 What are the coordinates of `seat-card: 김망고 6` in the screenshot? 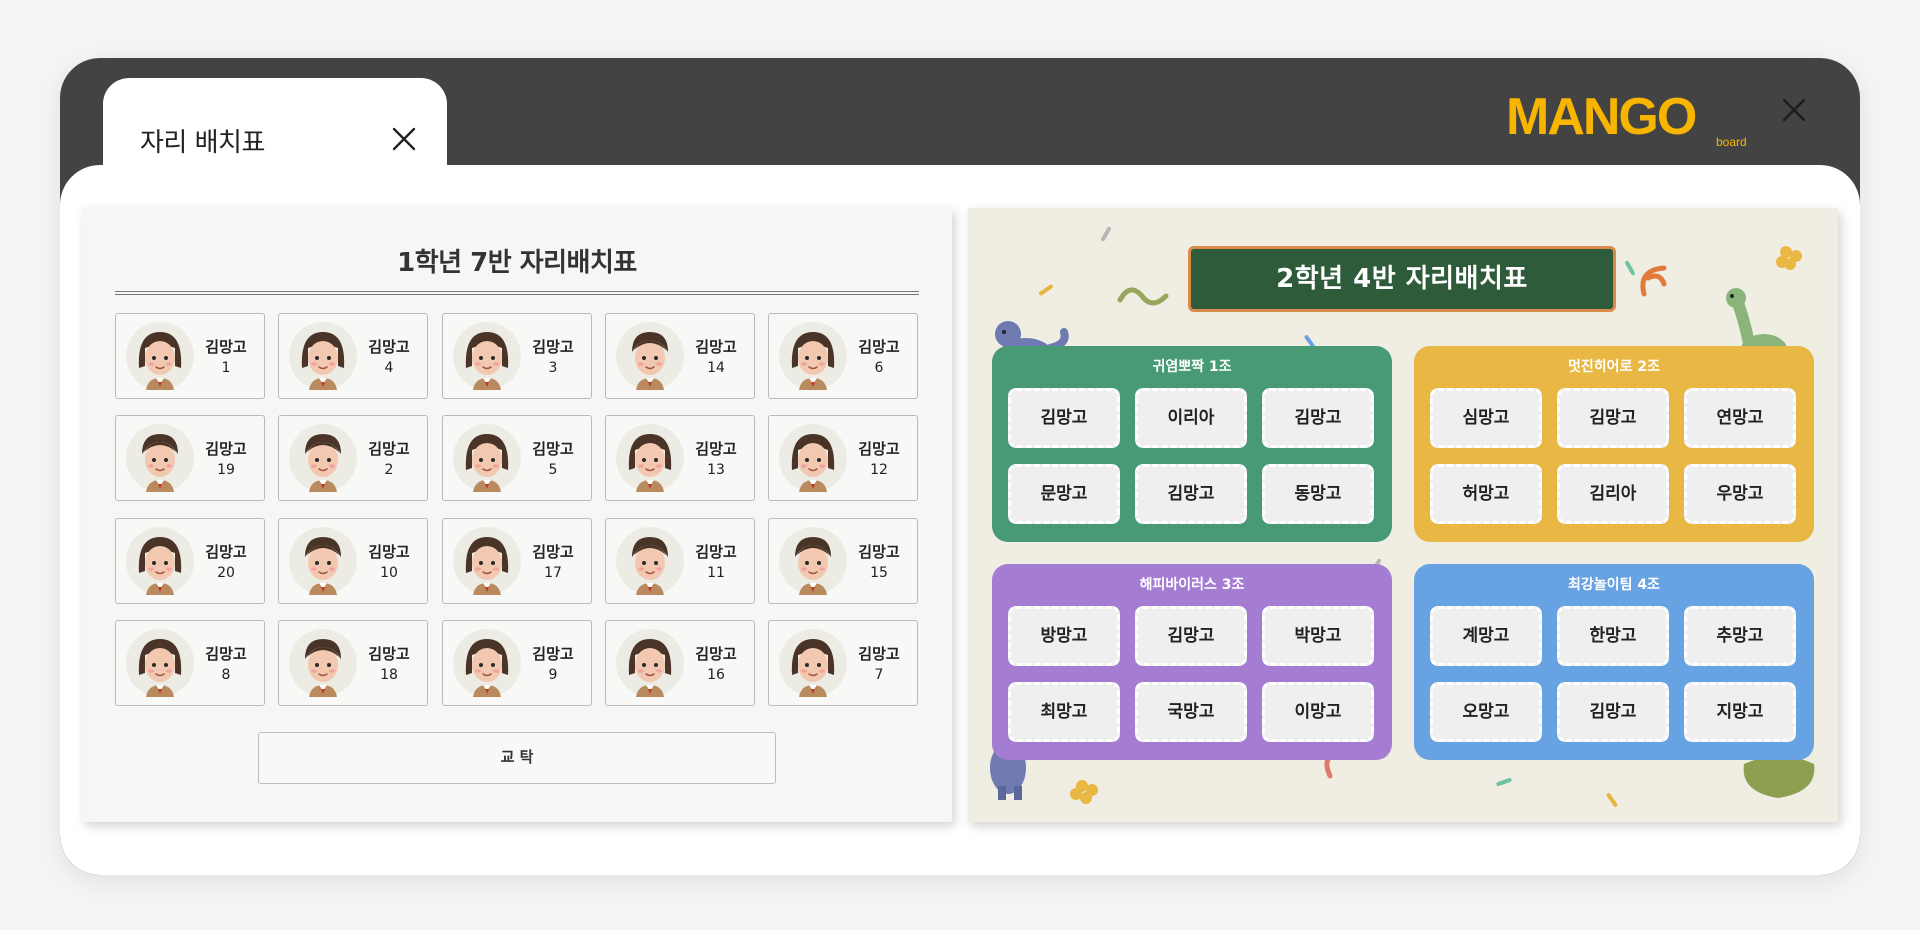 It's located at (843, 356).